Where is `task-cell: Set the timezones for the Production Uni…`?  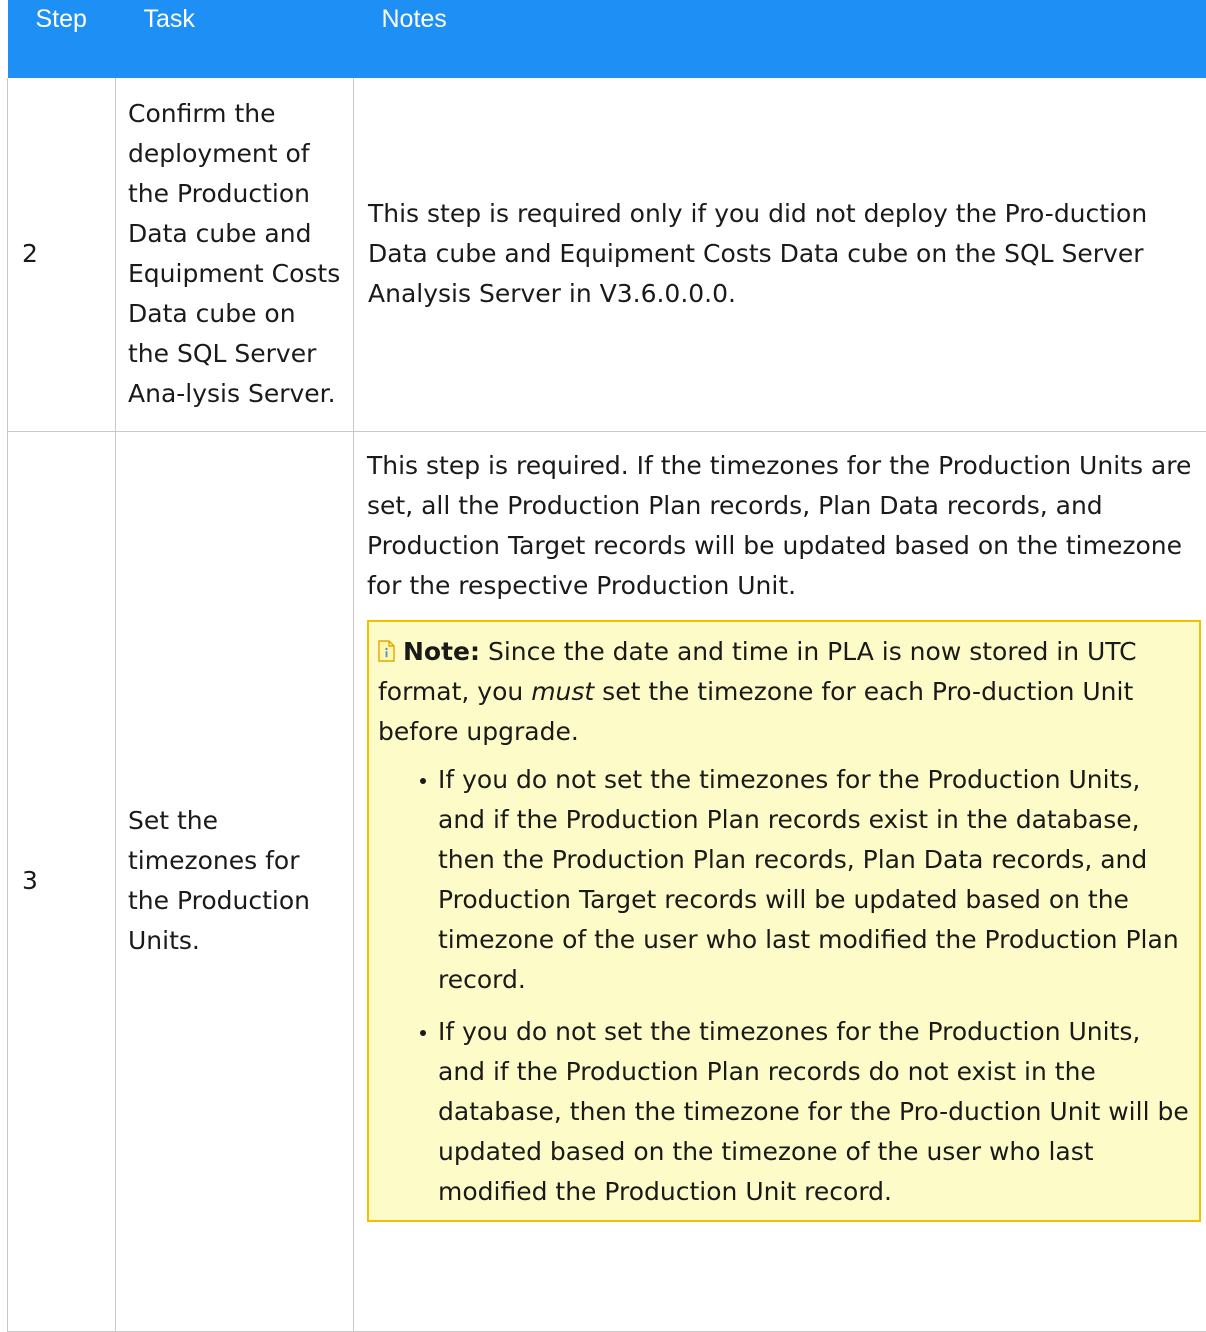
task-cell: Set the timezones for the Production Uni… is located at coordinates (235, 881).